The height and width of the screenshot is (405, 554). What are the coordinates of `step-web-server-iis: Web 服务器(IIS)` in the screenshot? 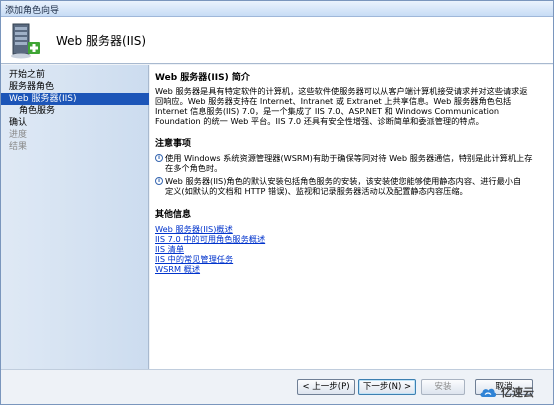 It's located at (75, 99).